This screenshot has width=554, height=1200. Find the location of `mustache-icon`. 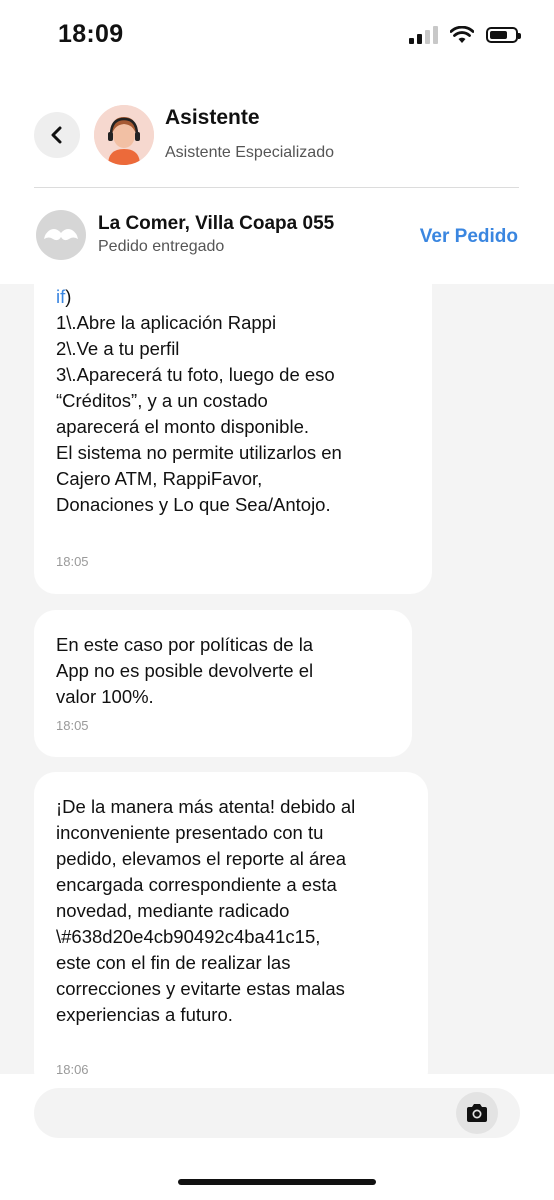

mustache-icon is located at coordinates (61, 235).